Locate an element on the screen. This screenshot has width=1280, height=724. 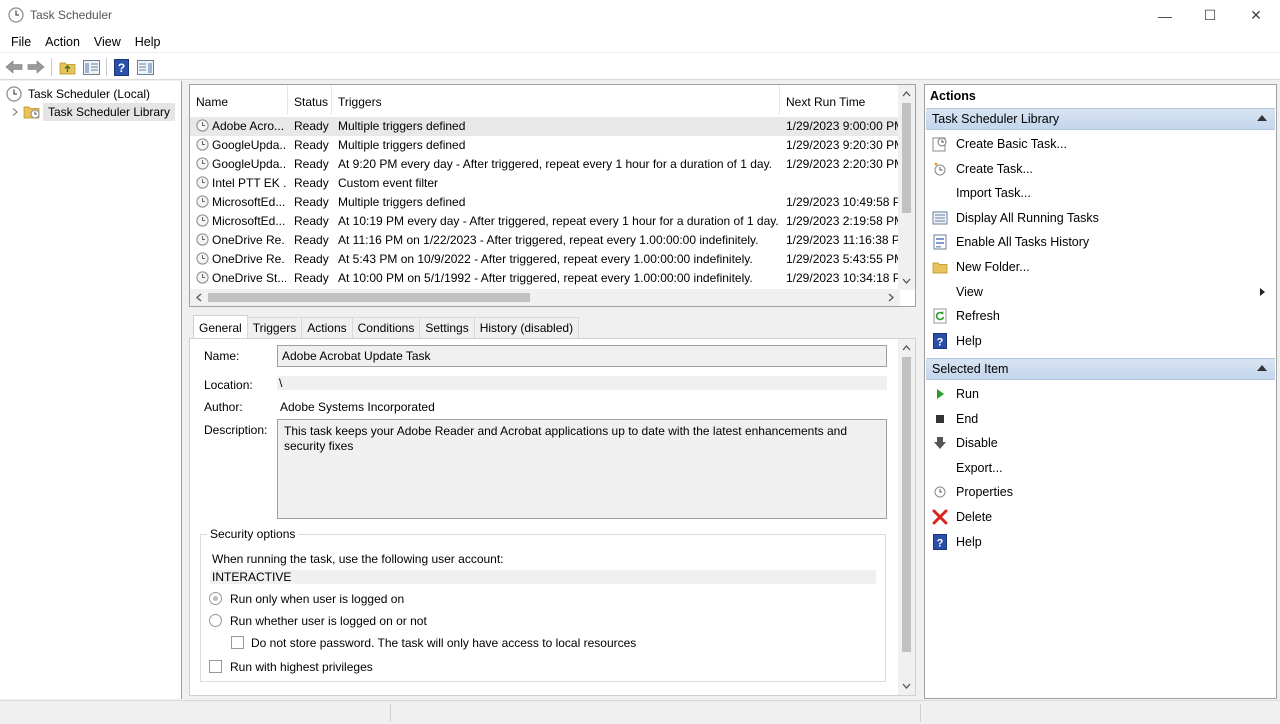
action-view: View is located at coordinates (1099, 292).